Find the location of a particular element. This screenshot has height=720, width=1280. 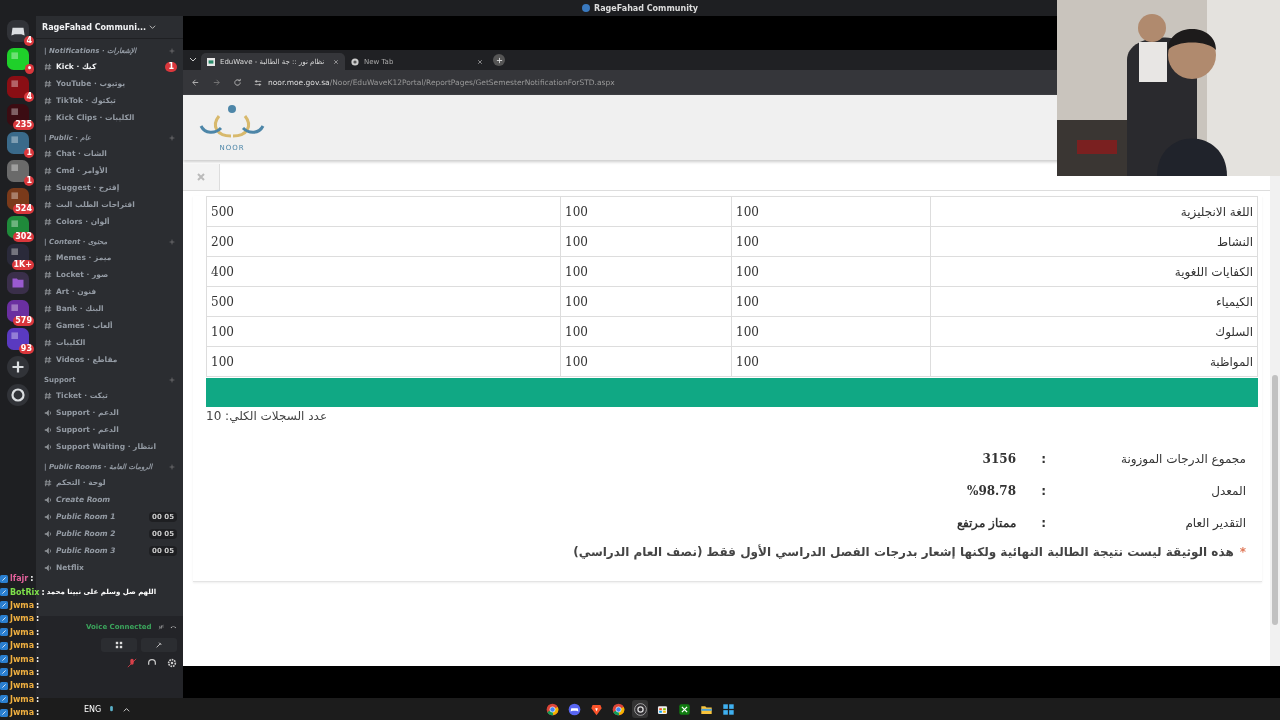

new-tab-button is located at coordinates (499, 60).